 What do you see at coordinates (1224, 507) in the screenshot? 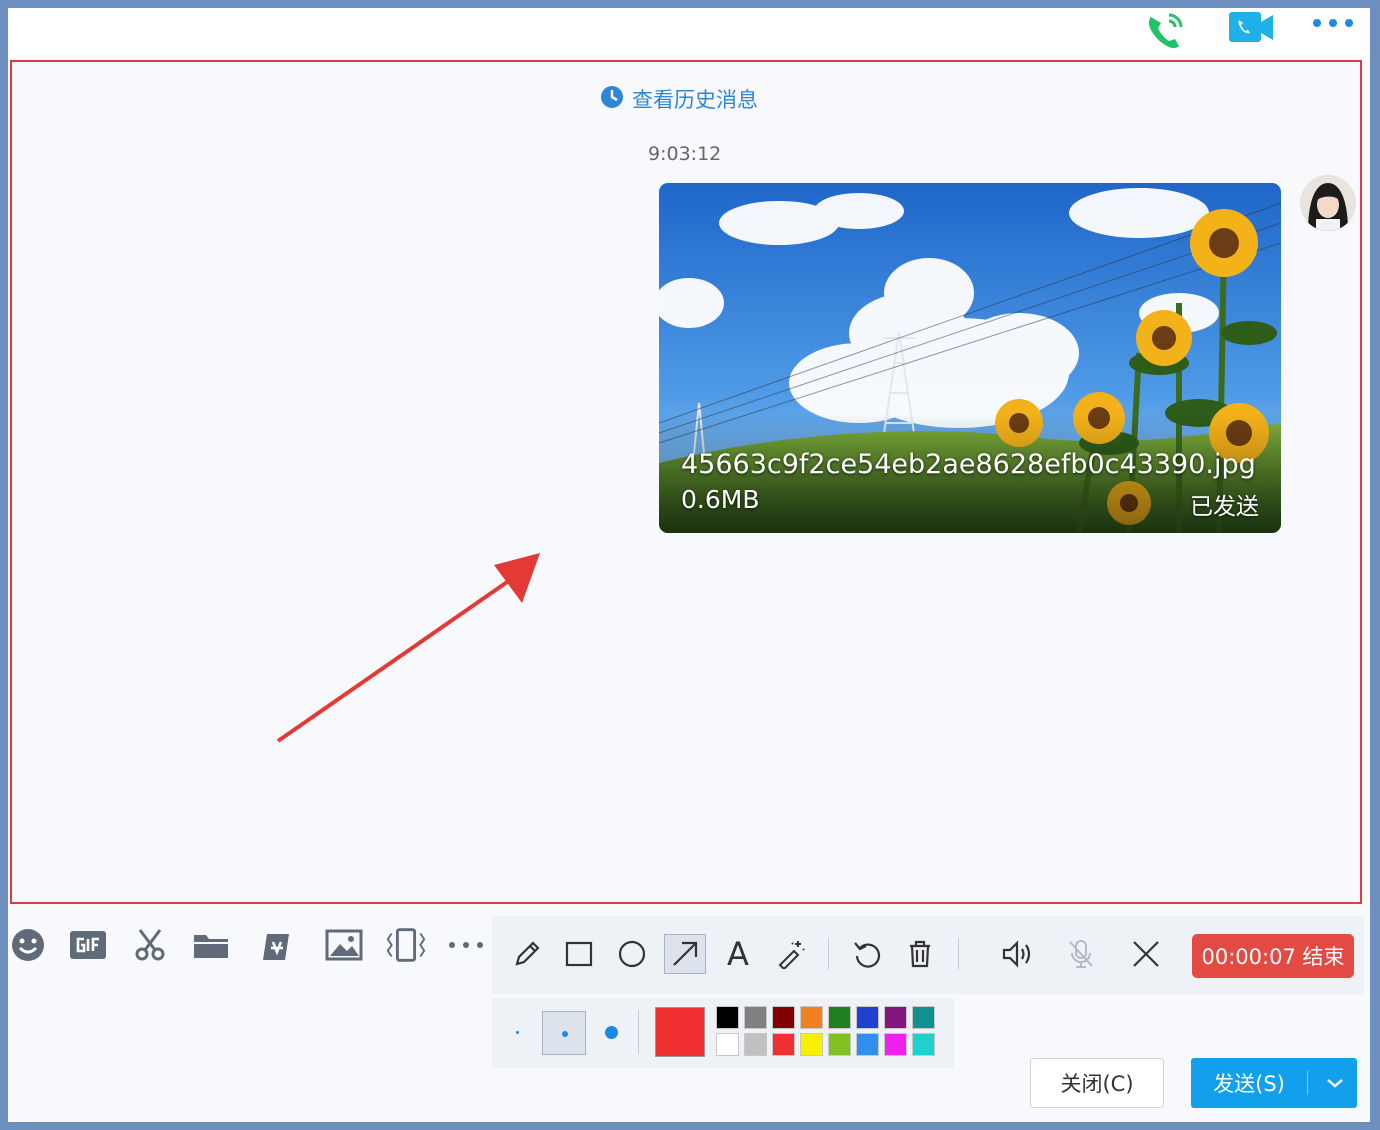
I see `message-status: 已发送` at bounding box center [1224, 507].